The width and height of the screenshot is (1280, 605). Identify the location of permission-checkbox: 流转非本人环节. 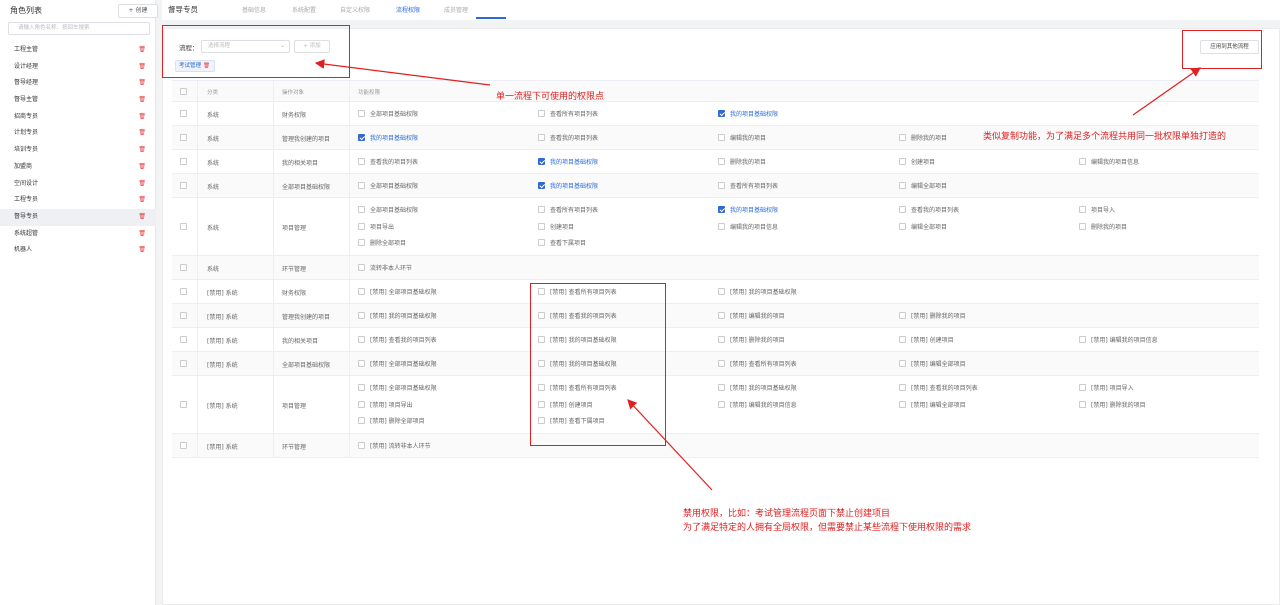
(385, 268).